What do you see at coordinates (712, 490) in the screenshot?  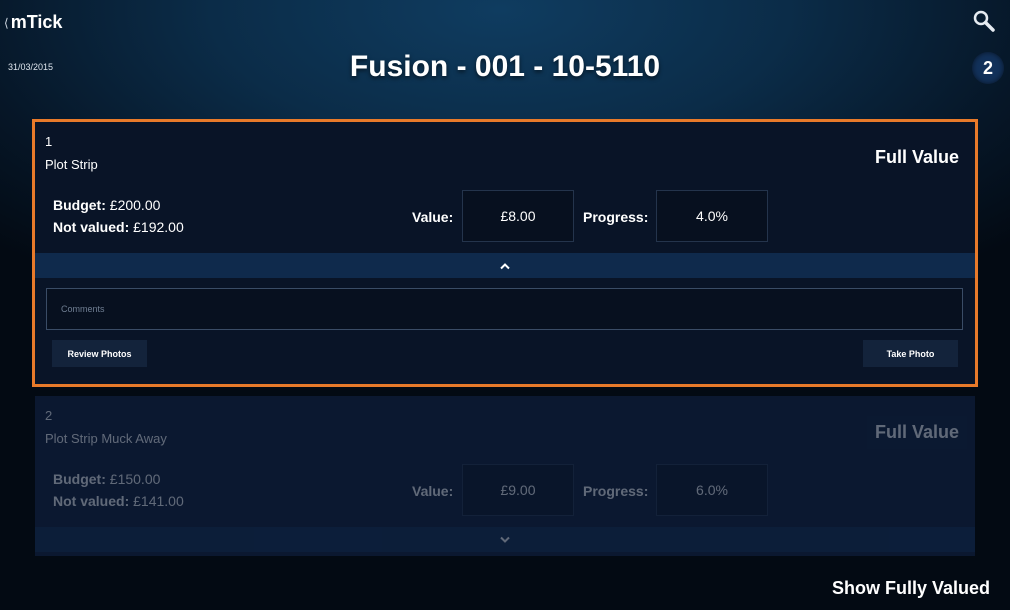 I see `progress-field: 6.0%` at bounding box center [712, 490].